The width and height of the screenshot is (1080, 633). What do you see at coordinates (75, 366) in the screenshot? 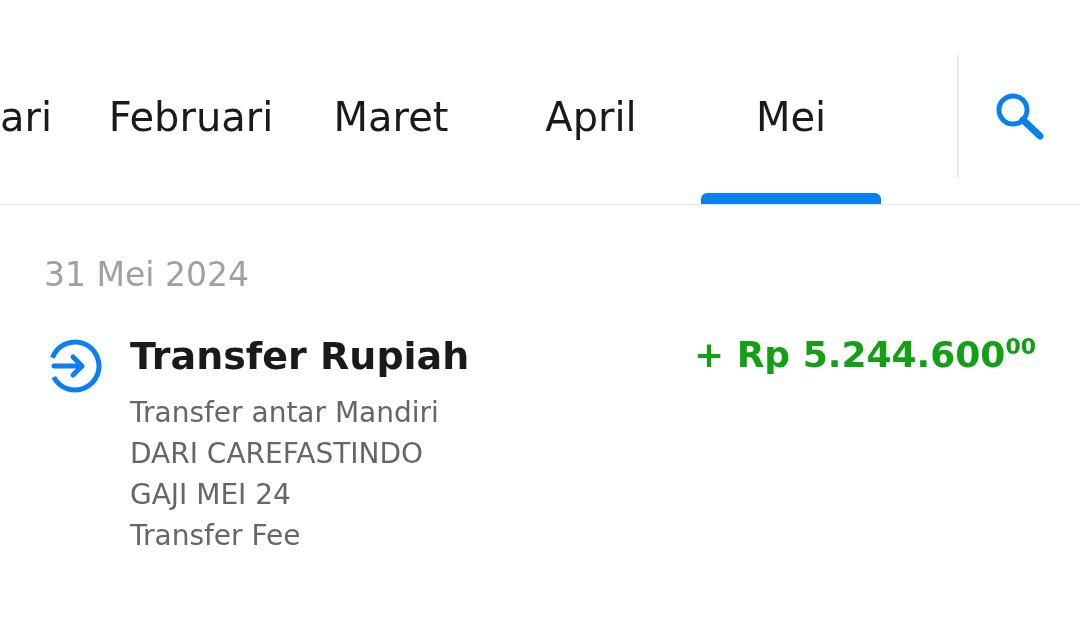
I see `transfer-in-icon` at bounding box center [75, 366].